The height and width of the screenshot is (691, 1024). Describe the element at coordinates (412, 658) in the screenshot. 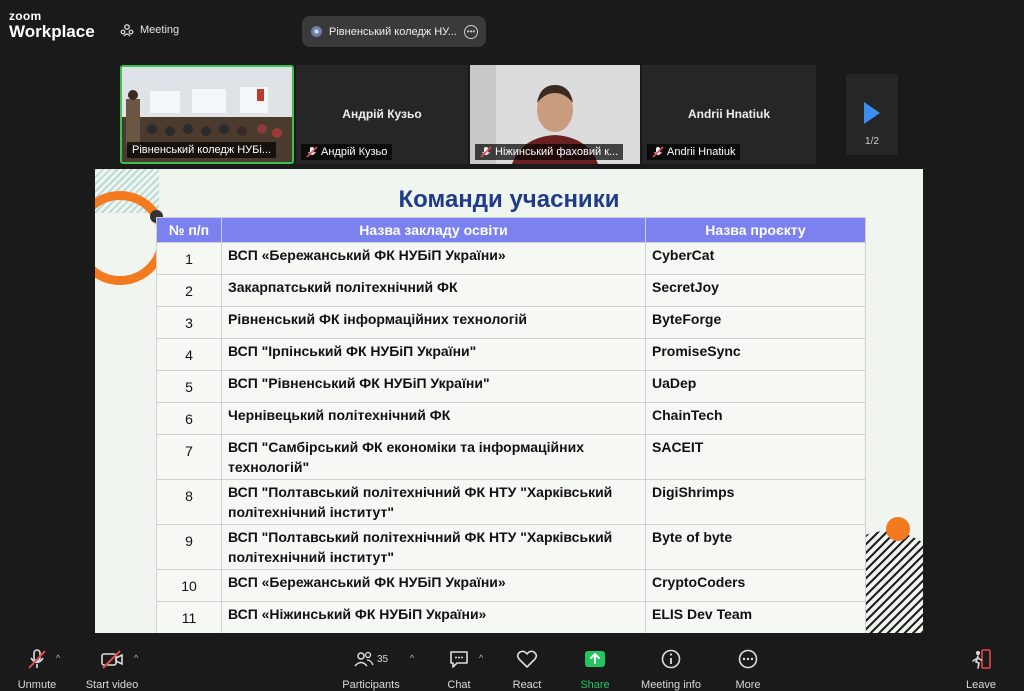

I see `participants-options-caret: ^` at that location.